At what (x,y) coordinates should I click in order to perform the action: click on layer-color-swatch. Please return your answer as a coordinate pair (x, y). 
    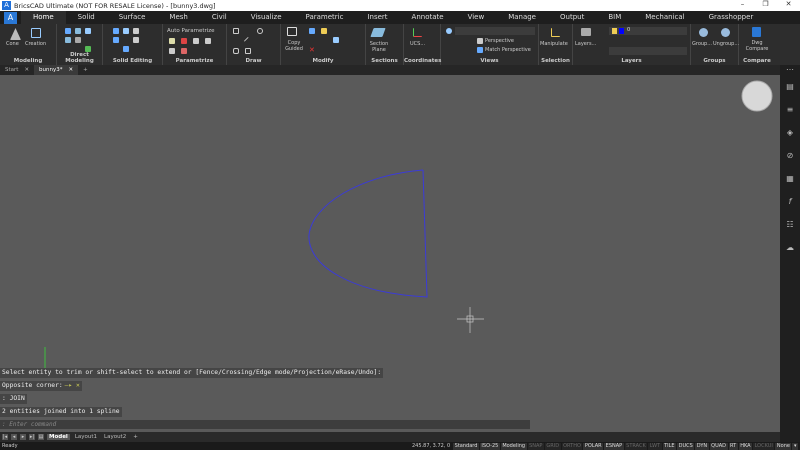
    Looking at the image, I should click on (621, 31).